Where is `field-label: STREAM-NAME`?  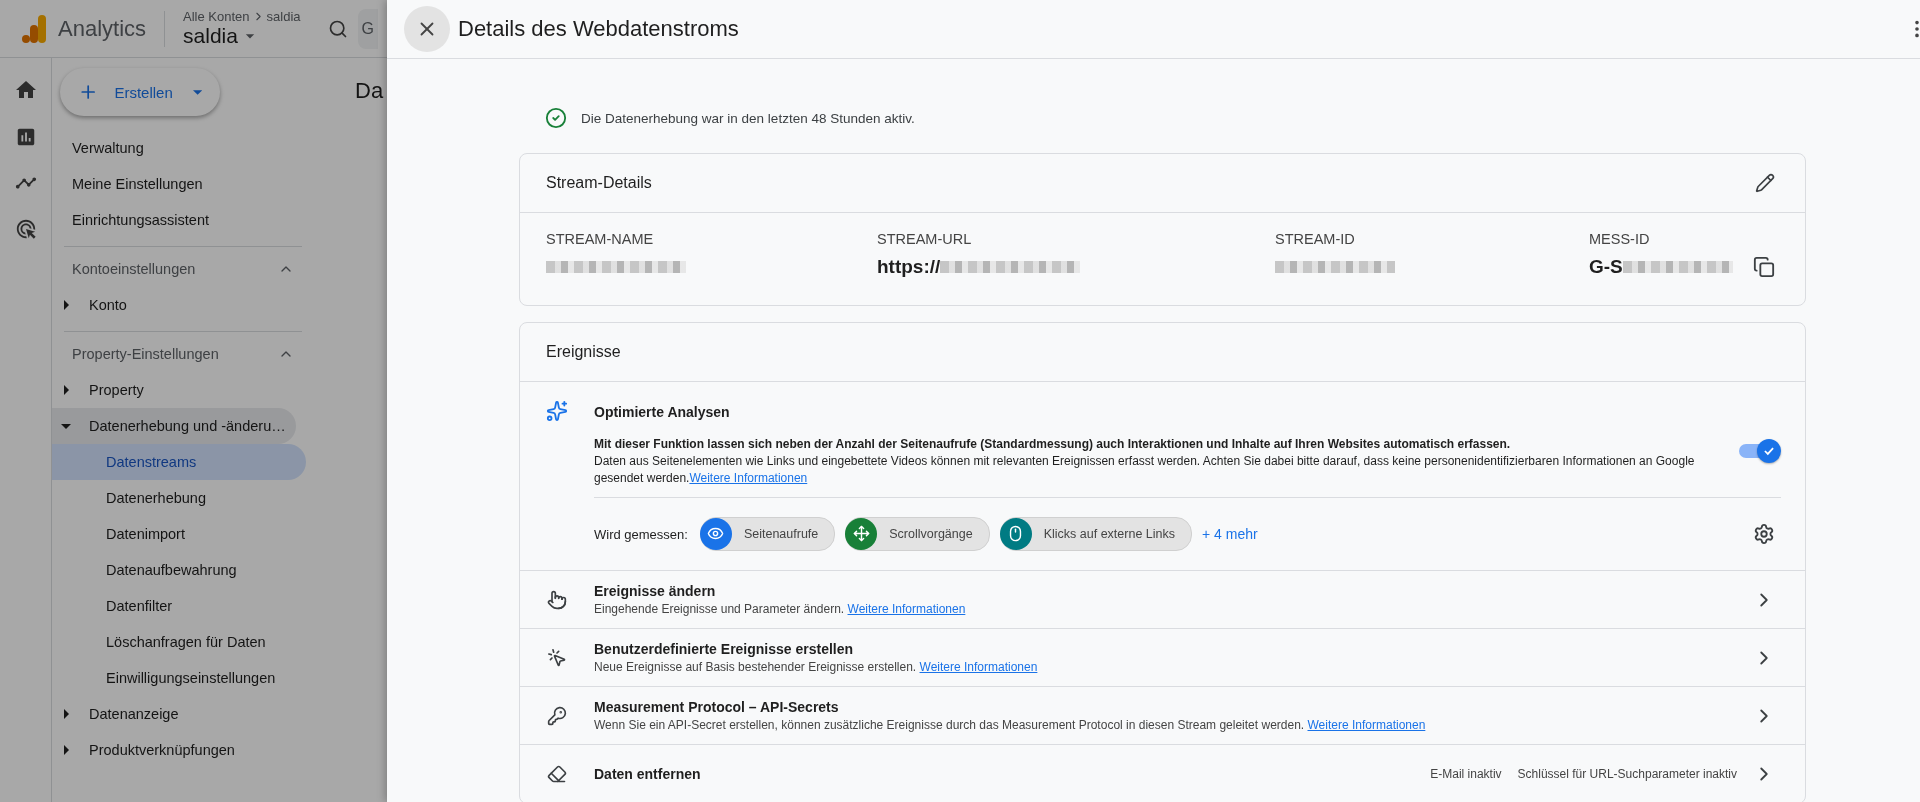 field-label: STREAM-NAME is located at coordinates (600, 239).